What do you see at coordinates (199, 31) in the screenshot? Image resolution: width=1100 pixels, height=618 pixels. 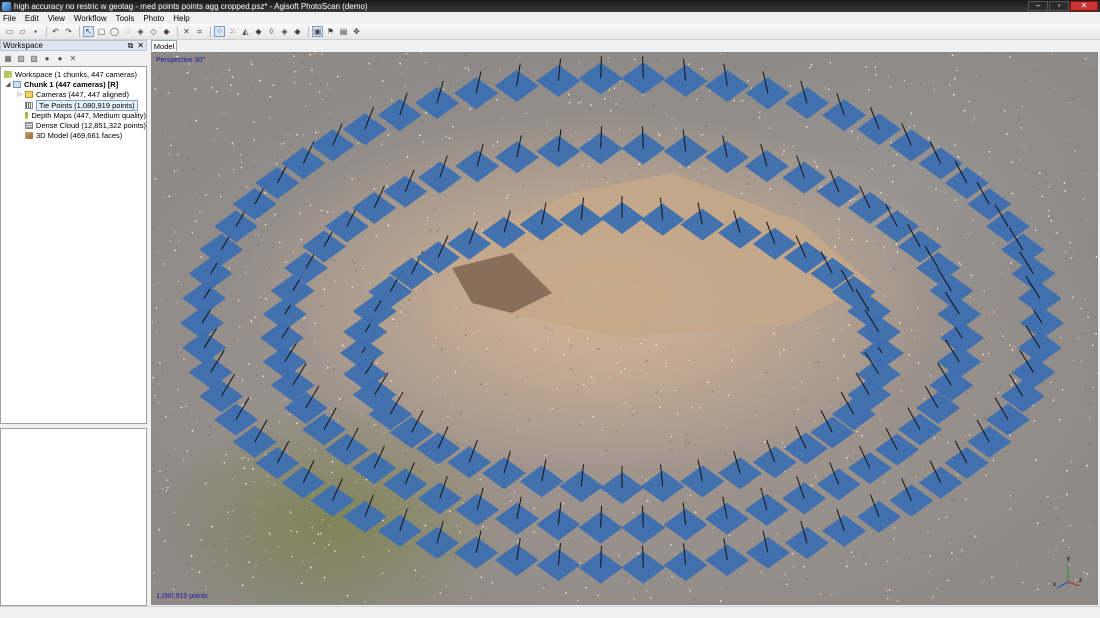 I see `crop-selection-icon: ⌗` at bounding box center [199, 31].